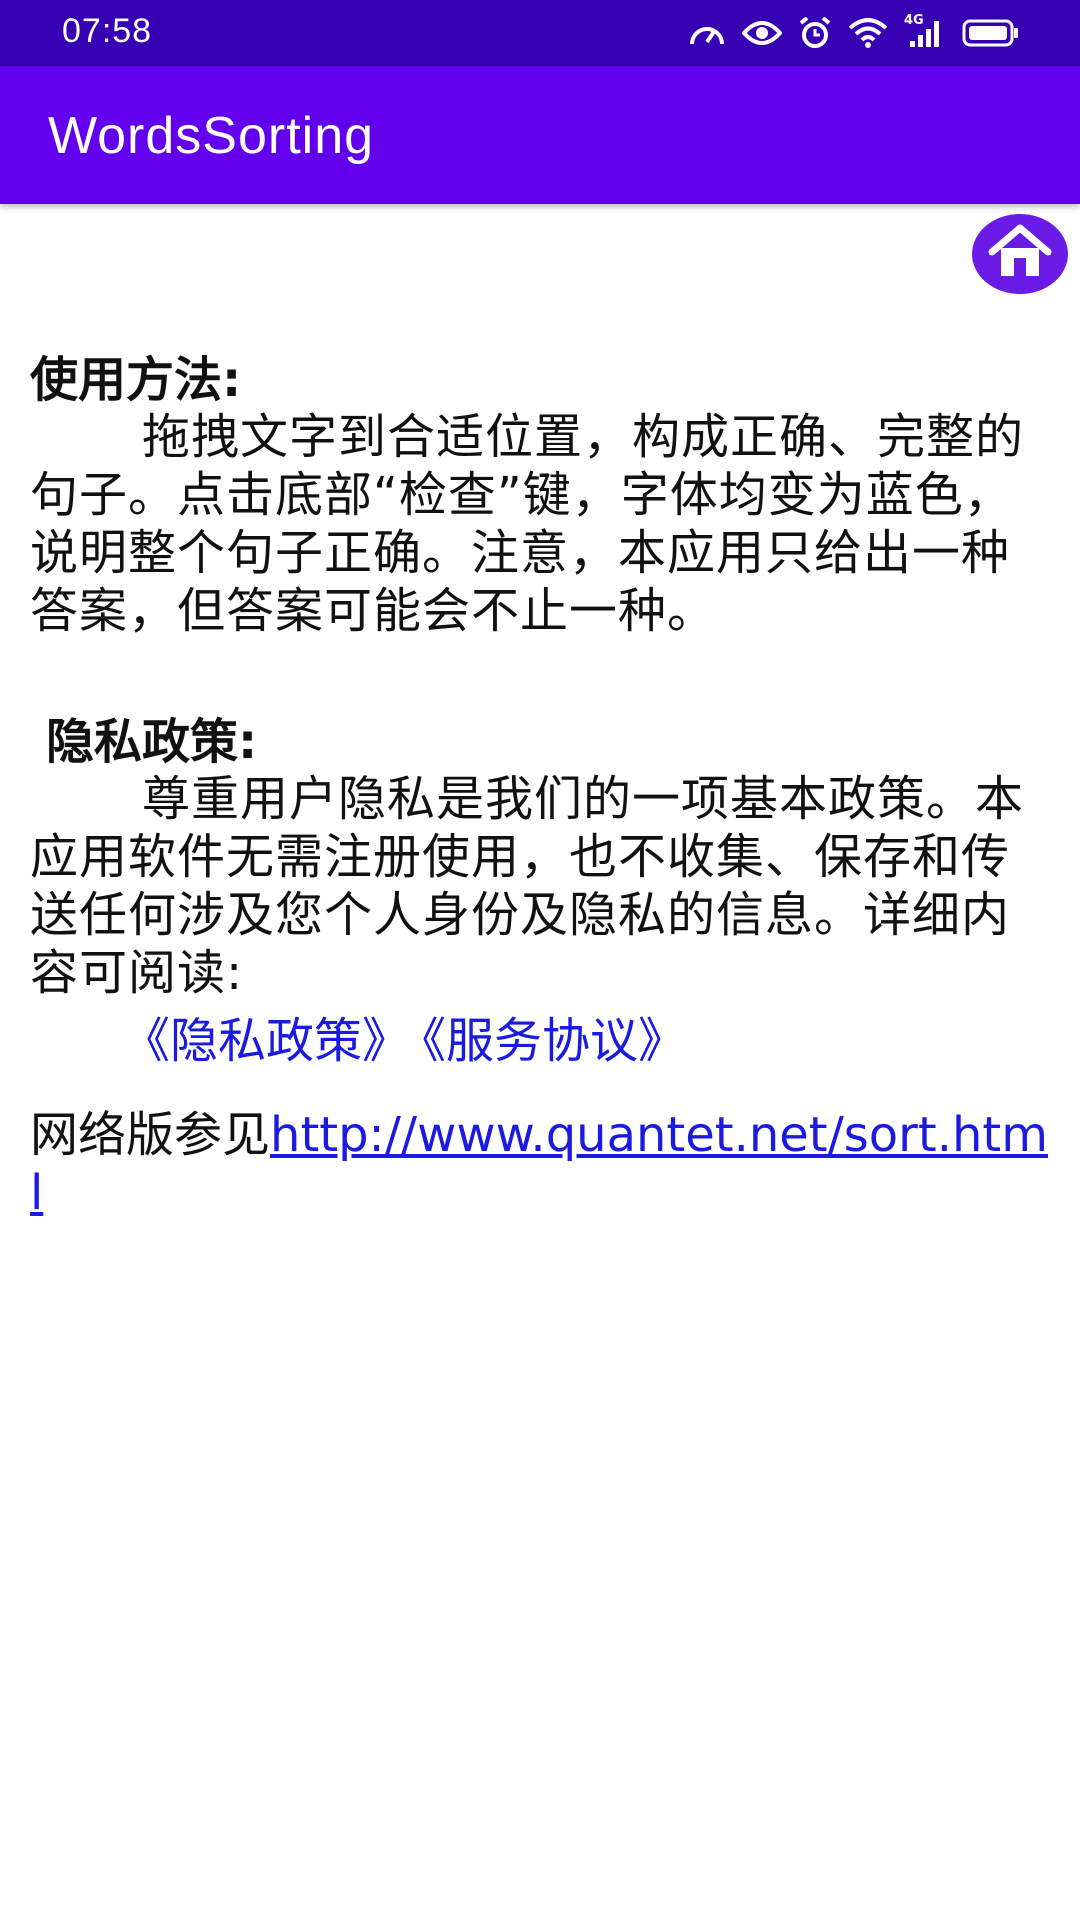 This screenshot has width=1080, height=1920. I want to click on home-button, so click(1020, 254).